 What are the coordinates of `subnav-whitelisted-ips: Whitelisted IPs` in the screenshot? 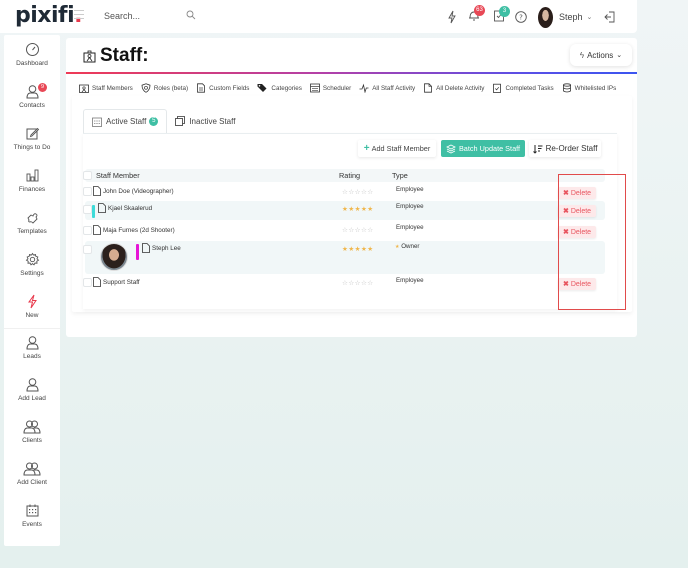 It's located at (589, 88).